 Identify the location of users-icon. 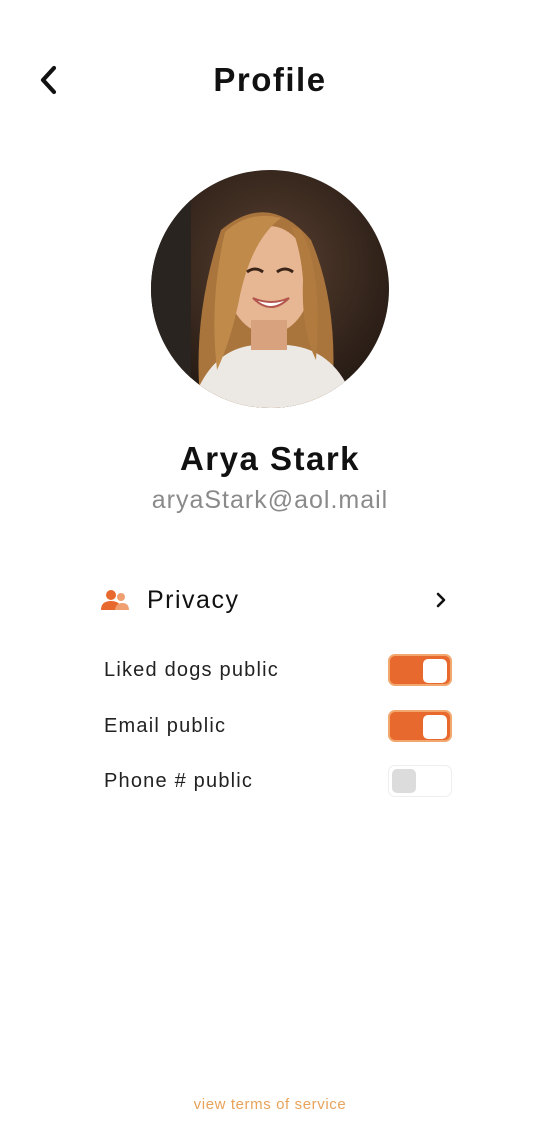
(117, 600).